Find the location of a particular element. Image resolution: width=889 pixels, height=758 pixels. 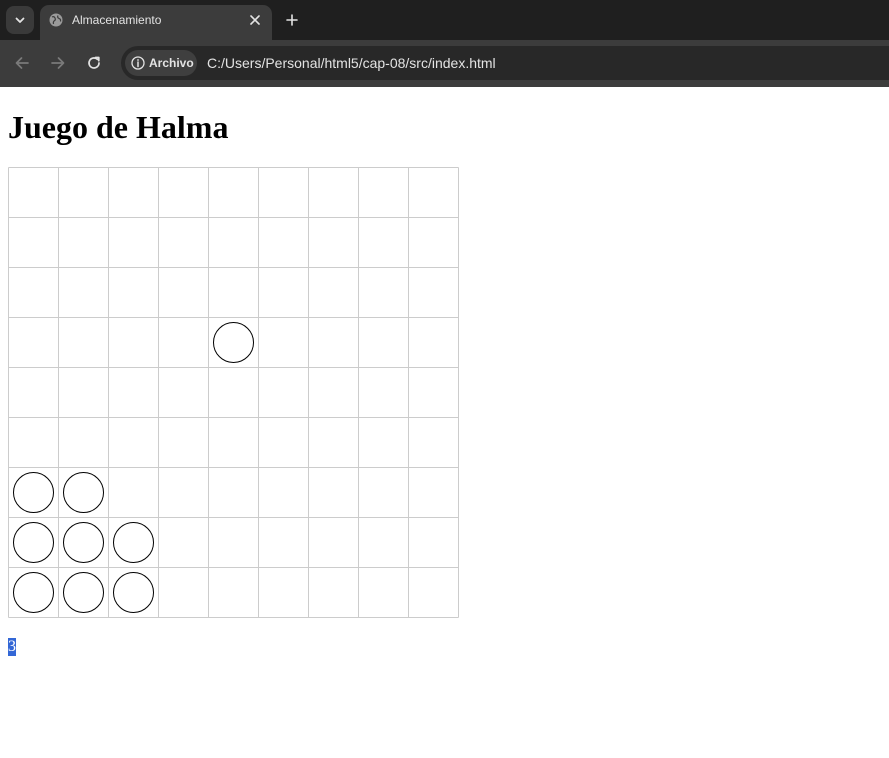

tab-title: Almacenamiento is located at coordinates (117, 20).